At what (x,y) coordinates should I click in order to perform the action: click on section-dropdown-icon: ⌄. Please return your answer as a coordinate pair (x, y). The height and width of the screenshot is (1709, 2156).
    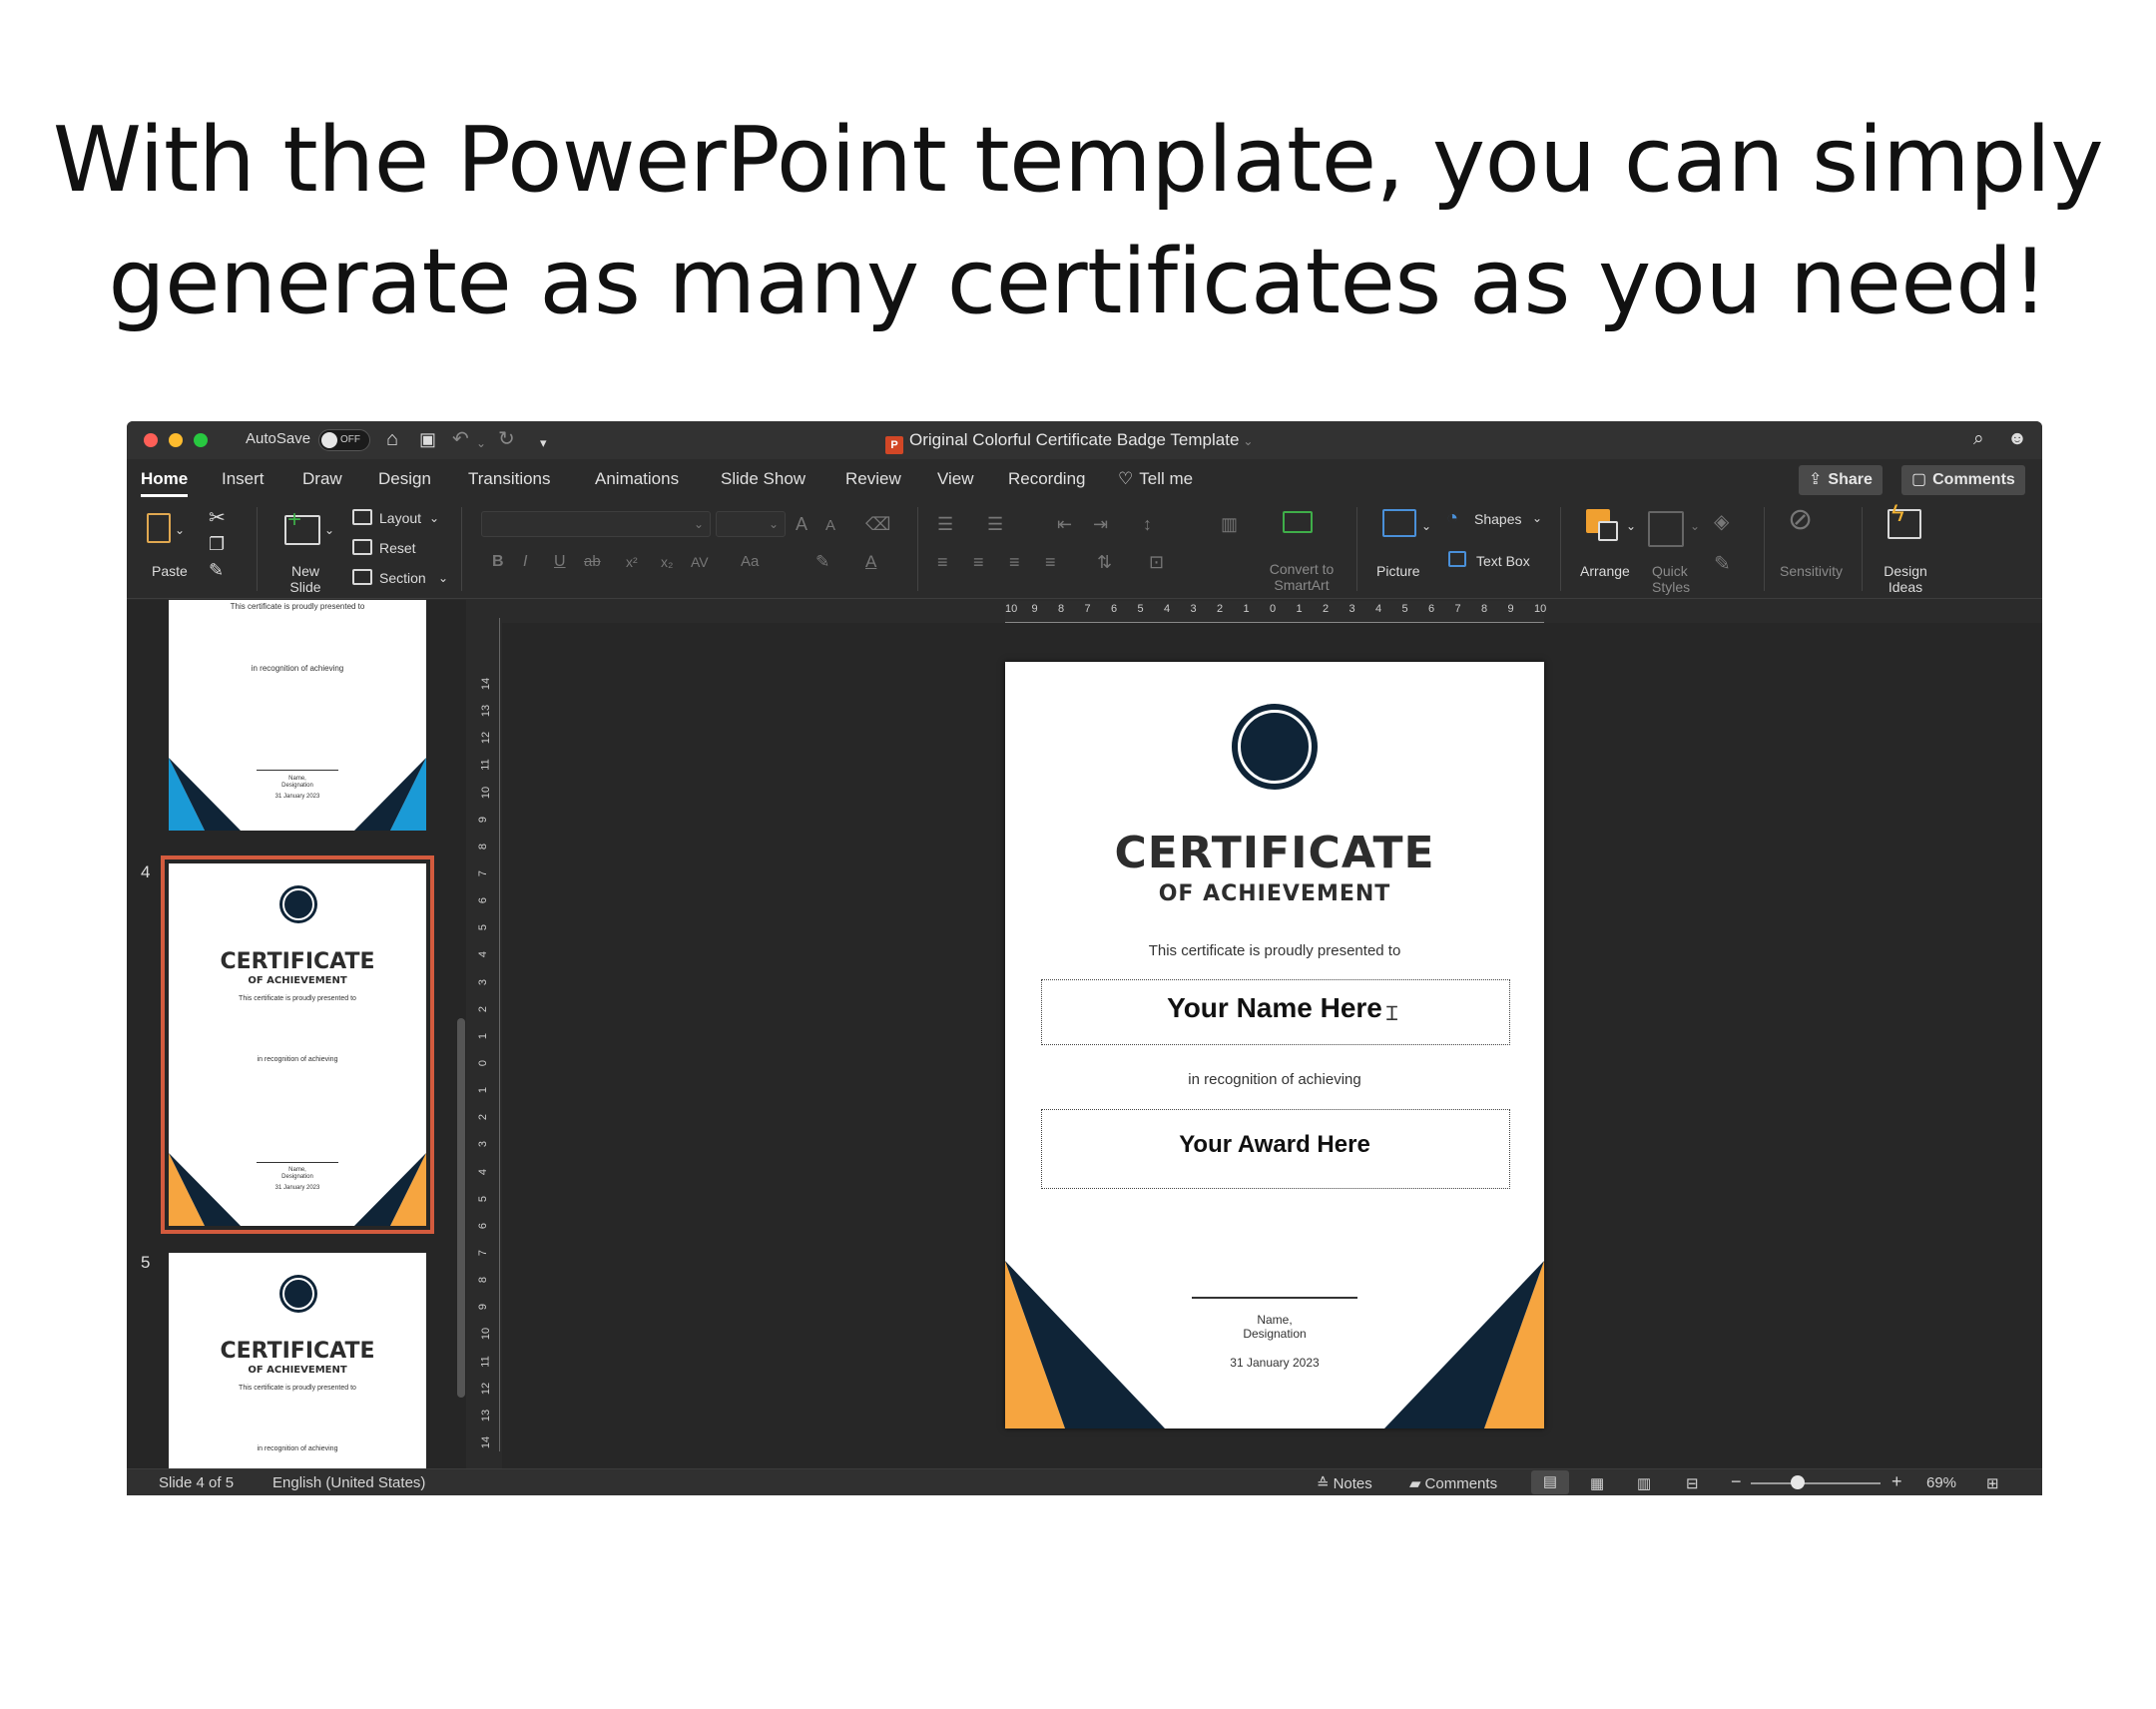
    Looking at the image, I should click on (443, 578).